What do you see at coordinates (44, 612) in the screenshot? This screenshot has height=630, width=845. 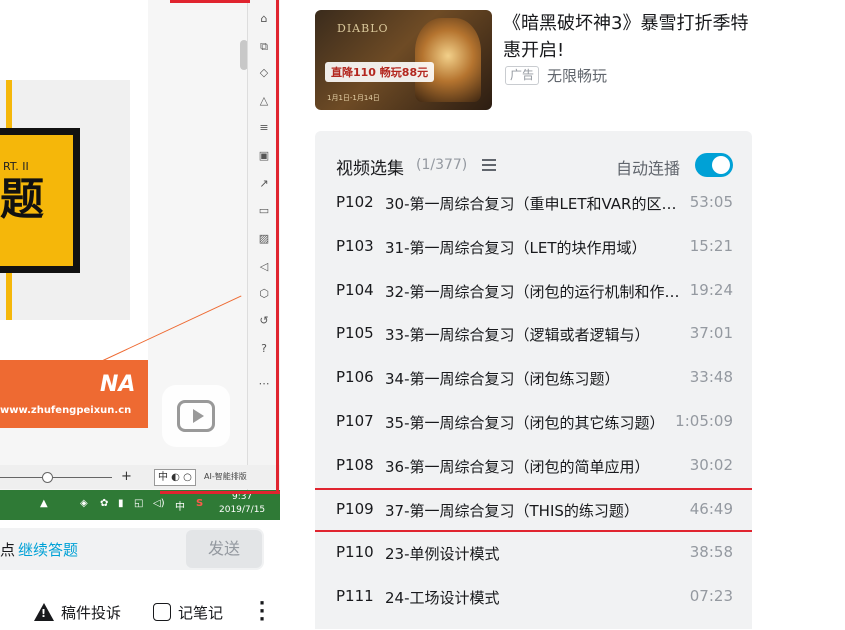 I see `warning-icon` at bounding box center [44, 612].